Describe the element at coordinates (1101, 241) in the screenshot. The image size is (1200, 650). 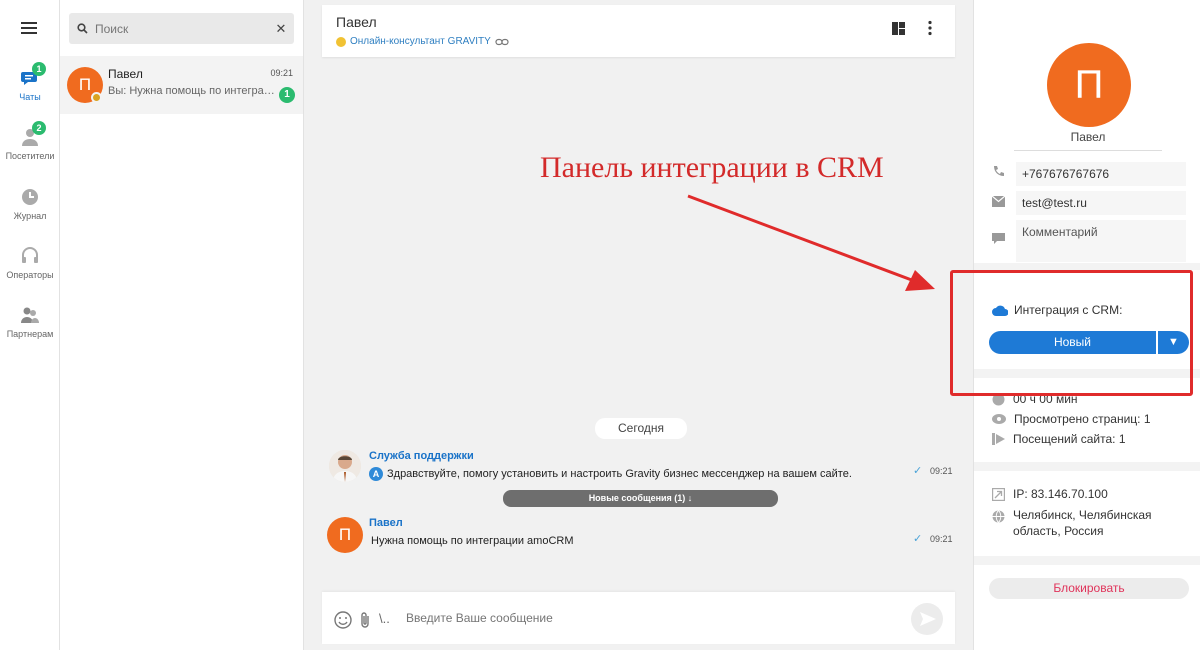
I see `comment-field: Комментарий` at that location.